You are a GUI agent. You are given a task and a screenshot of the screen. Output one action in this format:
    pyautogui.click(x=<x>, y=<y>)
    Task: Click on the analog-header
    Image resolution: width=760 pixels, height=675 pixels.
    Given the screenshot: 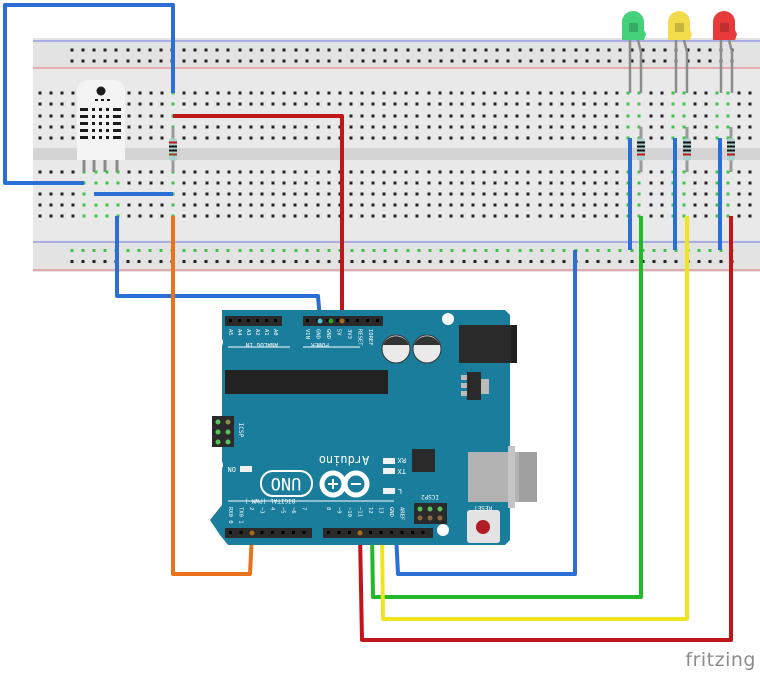 What is the action you would take?
    pyautogui.click(x=253, y=321)
    